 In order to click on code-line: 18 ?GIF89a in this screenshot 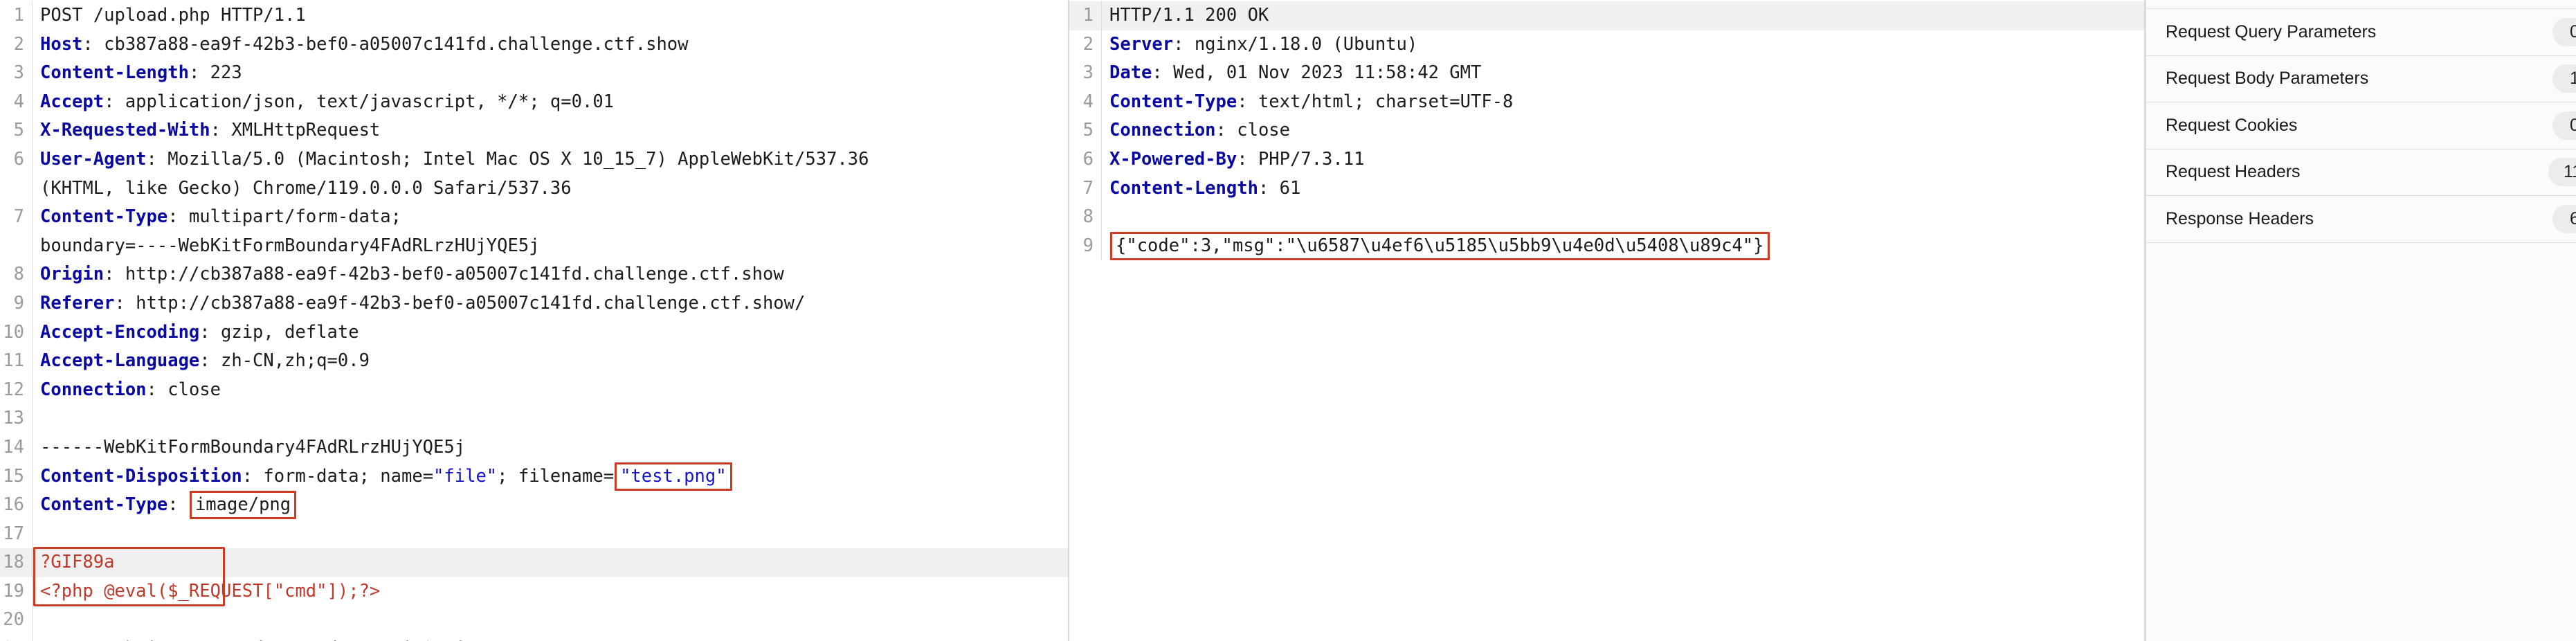, I will do `click(534, 562)`.